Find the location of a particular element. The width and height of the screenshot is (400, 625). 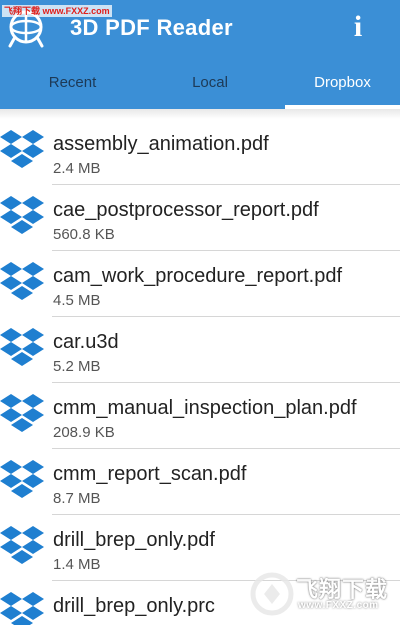

watermark-bottom-right: 飞翔下载 www.FXXZ.com is located at coordinates (325, 596).